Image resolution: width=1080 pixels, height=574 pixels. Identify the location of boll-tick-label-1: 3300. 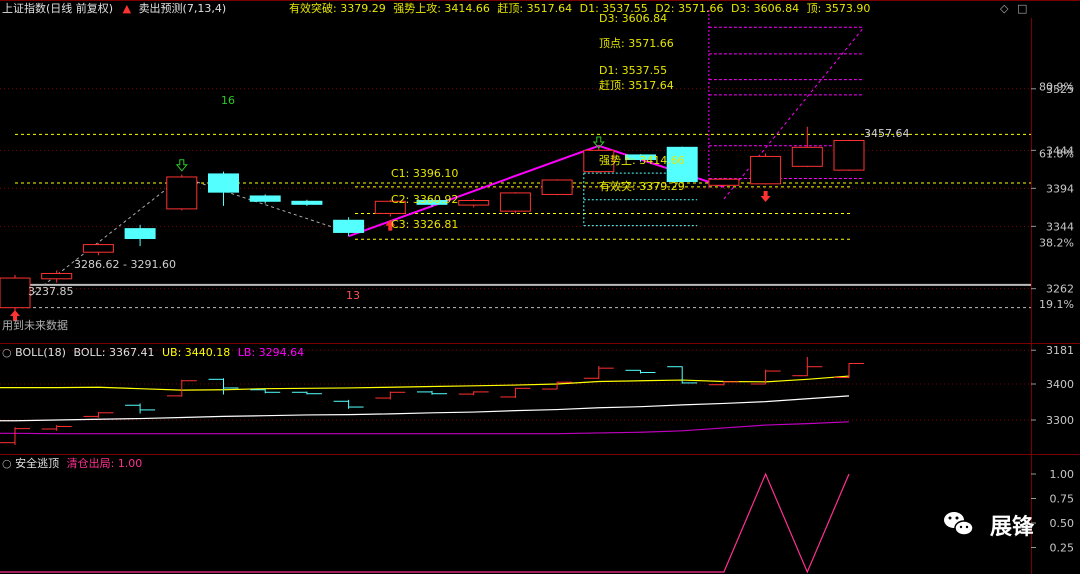
(1060, 420).